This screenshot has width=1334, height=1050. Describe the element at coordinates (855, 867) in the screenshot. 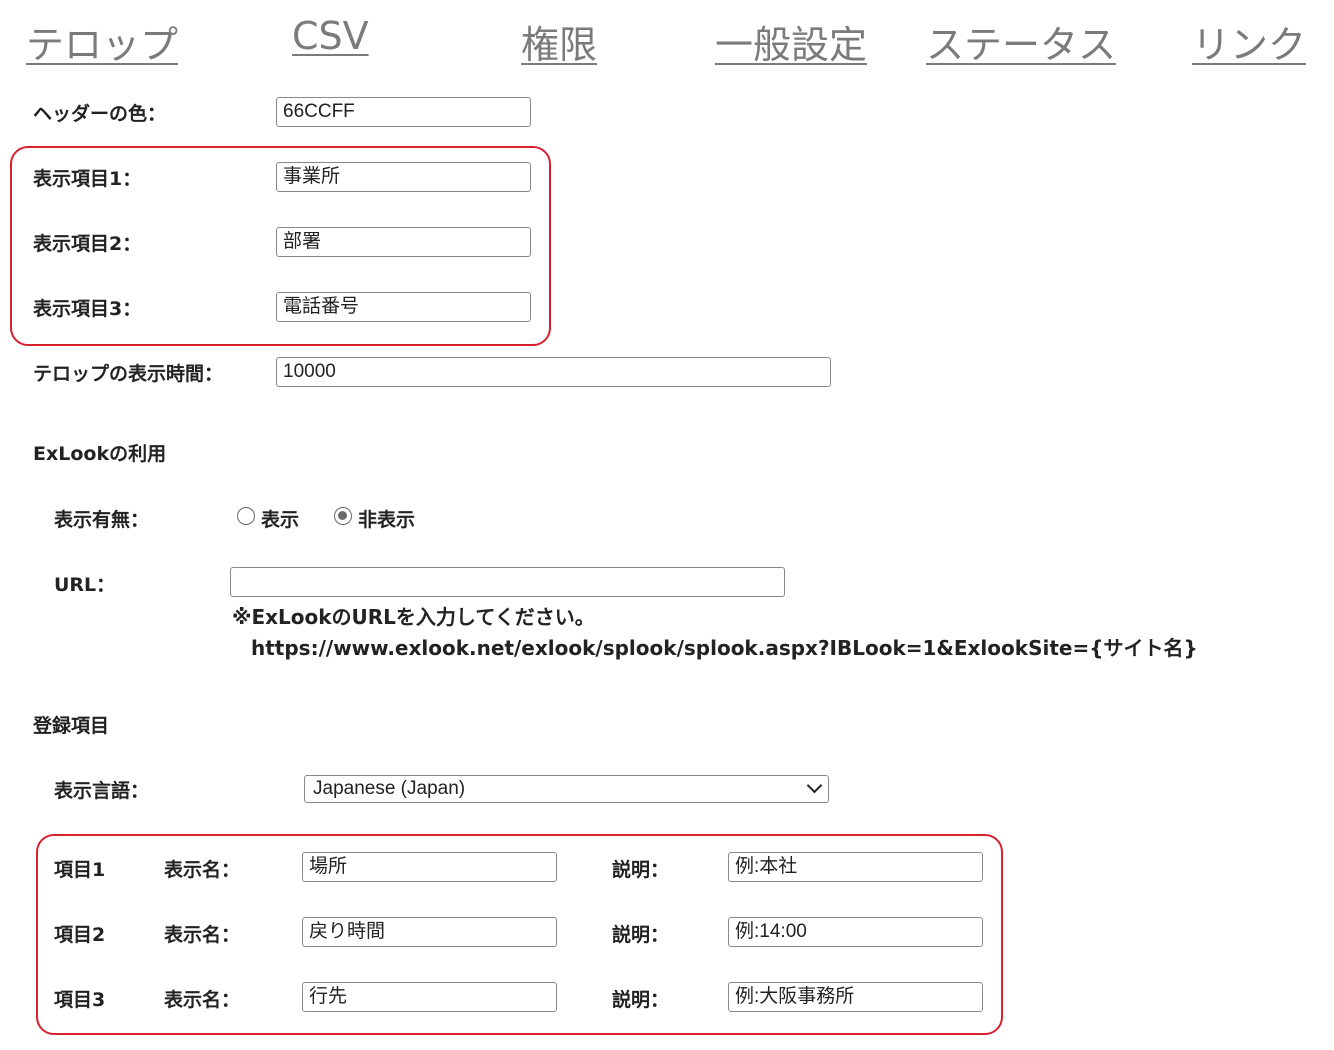

I see `reg-item-1-desc-input: 例:本社` at that location.